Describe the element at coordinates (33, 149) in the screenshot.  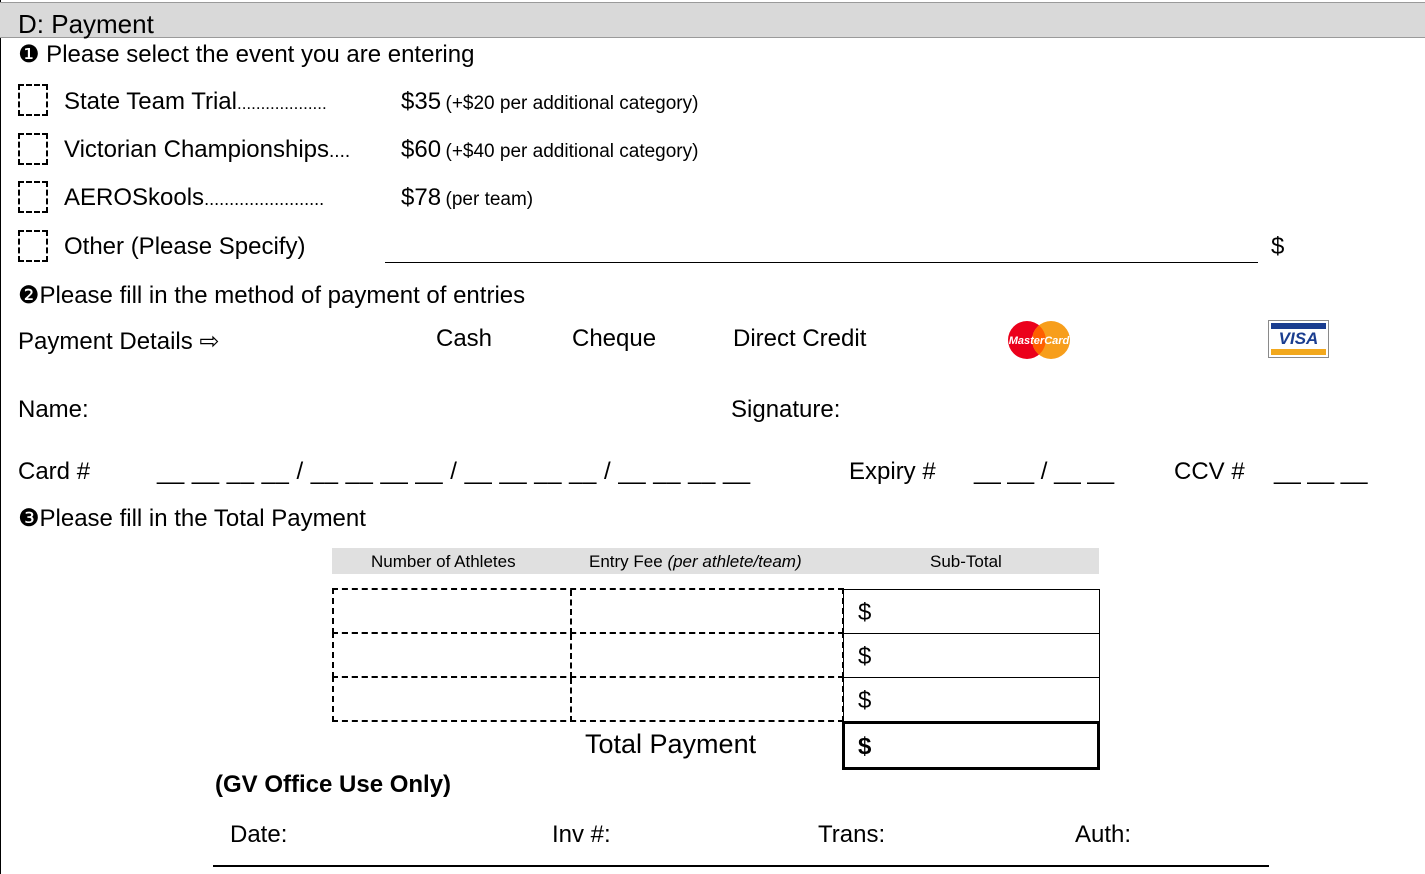
I see `event-checkbox-victorian-championships` at that location.